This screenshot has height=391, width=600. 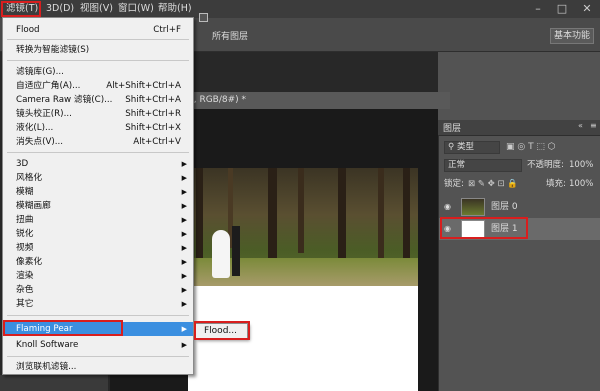 I want to click on layers-panel-header, so click(x=519, y=128).